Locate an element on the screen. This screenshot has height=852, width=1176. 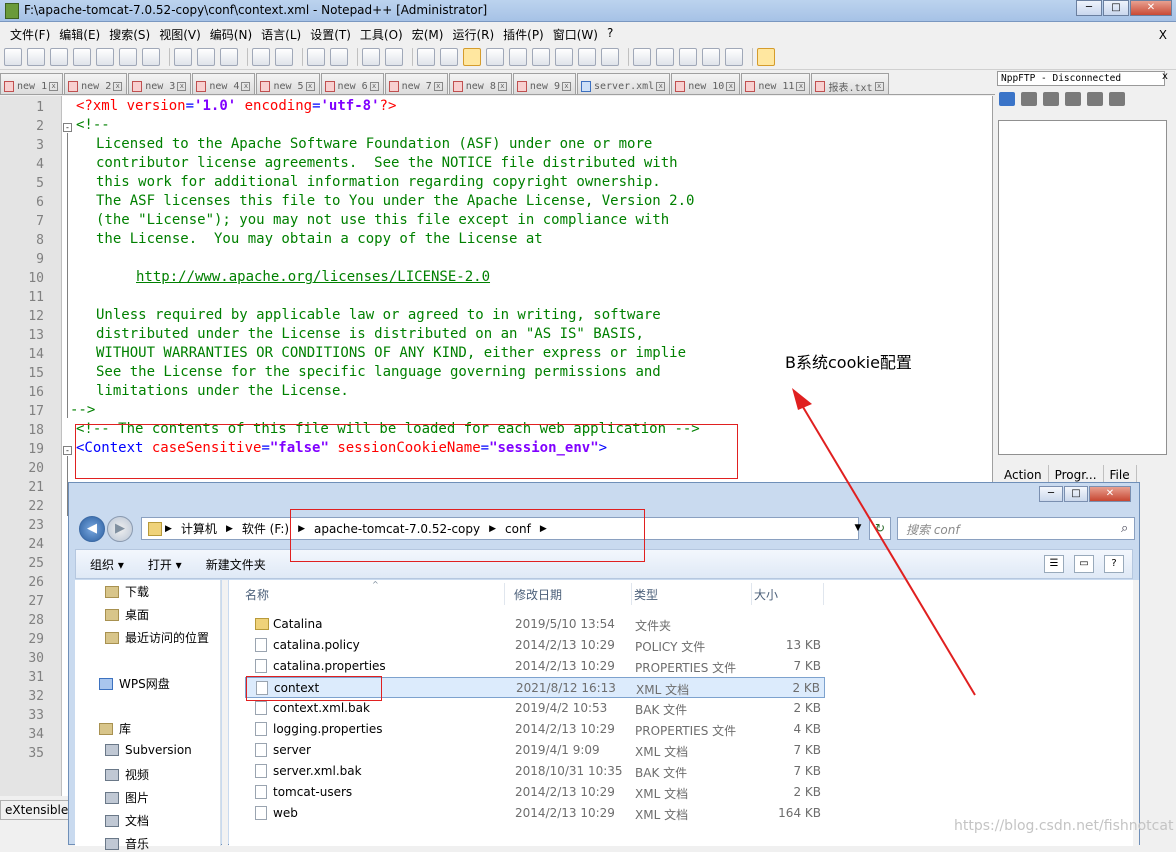
nppftp-close-icon: x is located at coordinates (1168, 78).